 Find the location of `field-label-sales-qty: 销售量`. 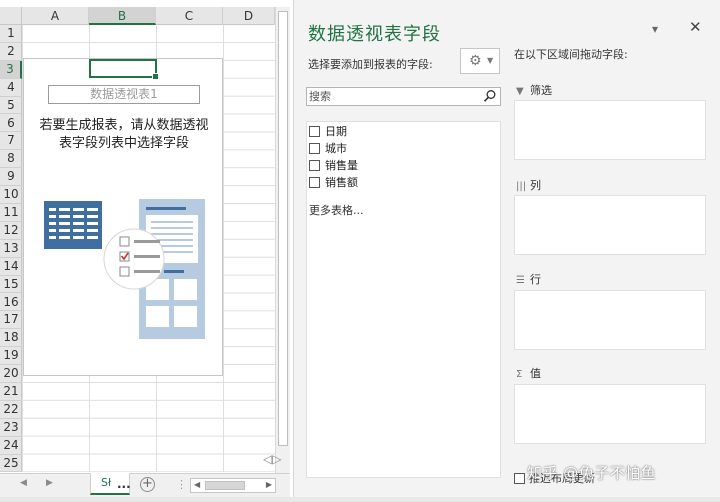

field-label-sales-qty: 销售量 is located at coordinates (341, 165).